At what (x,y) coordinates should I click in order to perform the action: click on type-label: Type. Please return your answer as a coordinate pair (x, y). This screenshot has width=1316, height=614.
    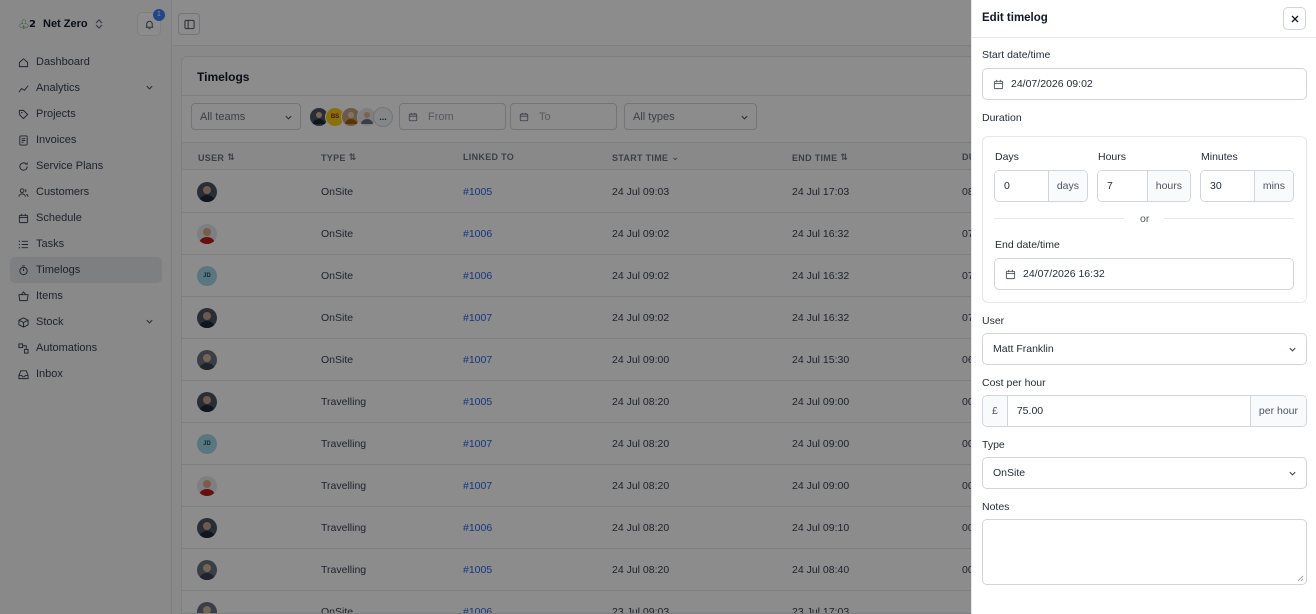
    Looking at the image, I should click on (993, 445).